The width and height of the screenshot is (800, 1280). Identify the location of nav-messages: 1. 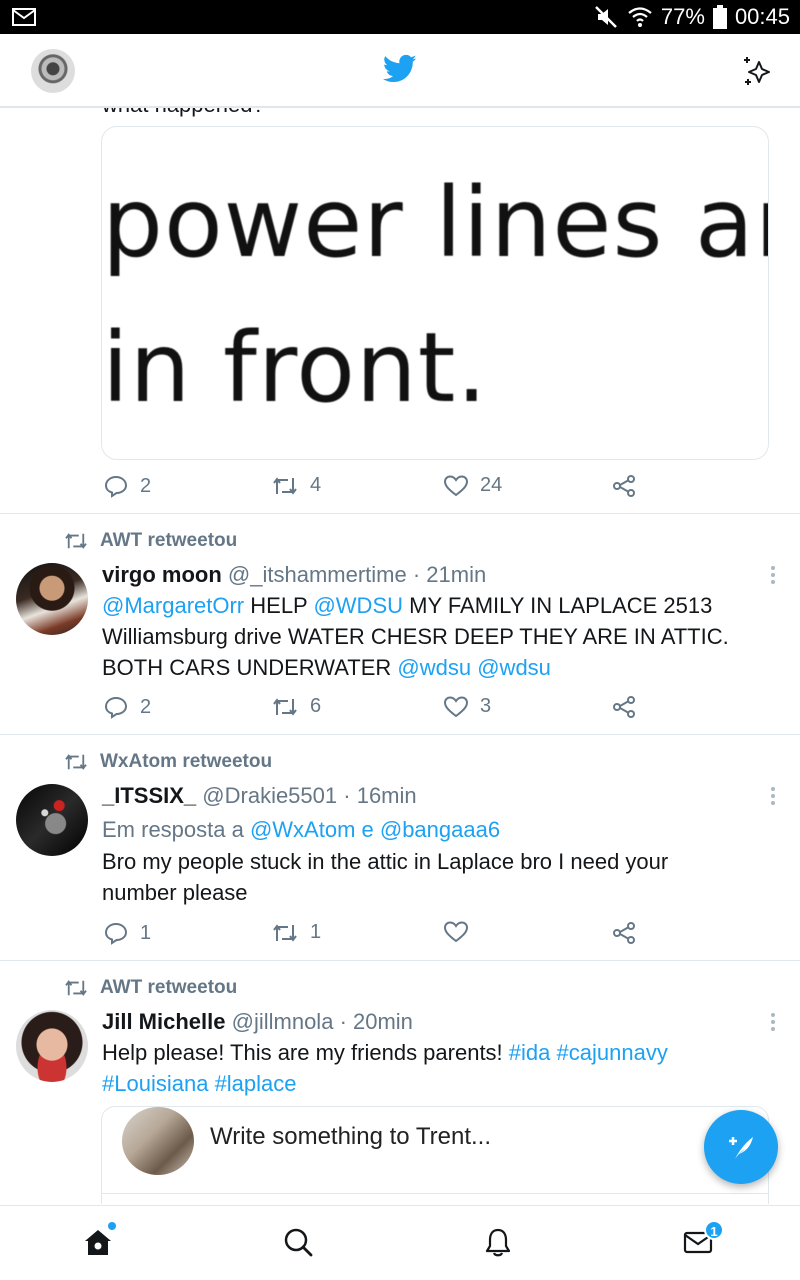
(703, 1241).